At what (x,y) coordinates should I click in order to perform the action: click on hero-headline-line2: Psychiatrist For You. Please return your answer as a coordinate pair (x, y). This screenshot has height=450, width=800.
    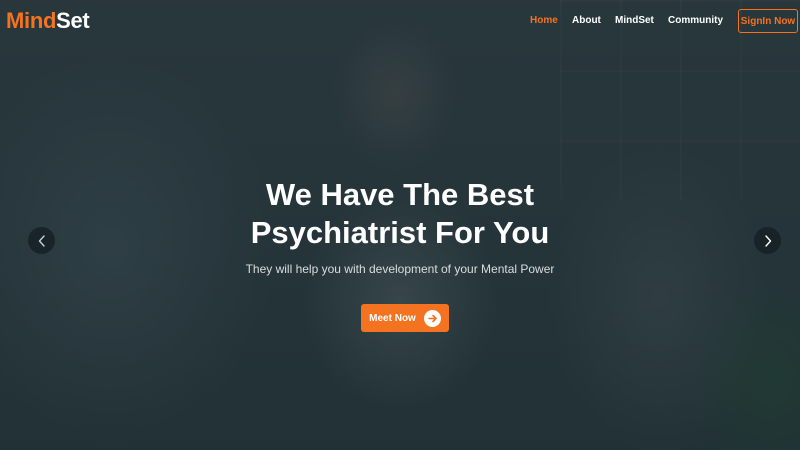
    Looking at the image, I should click on (400, 232).